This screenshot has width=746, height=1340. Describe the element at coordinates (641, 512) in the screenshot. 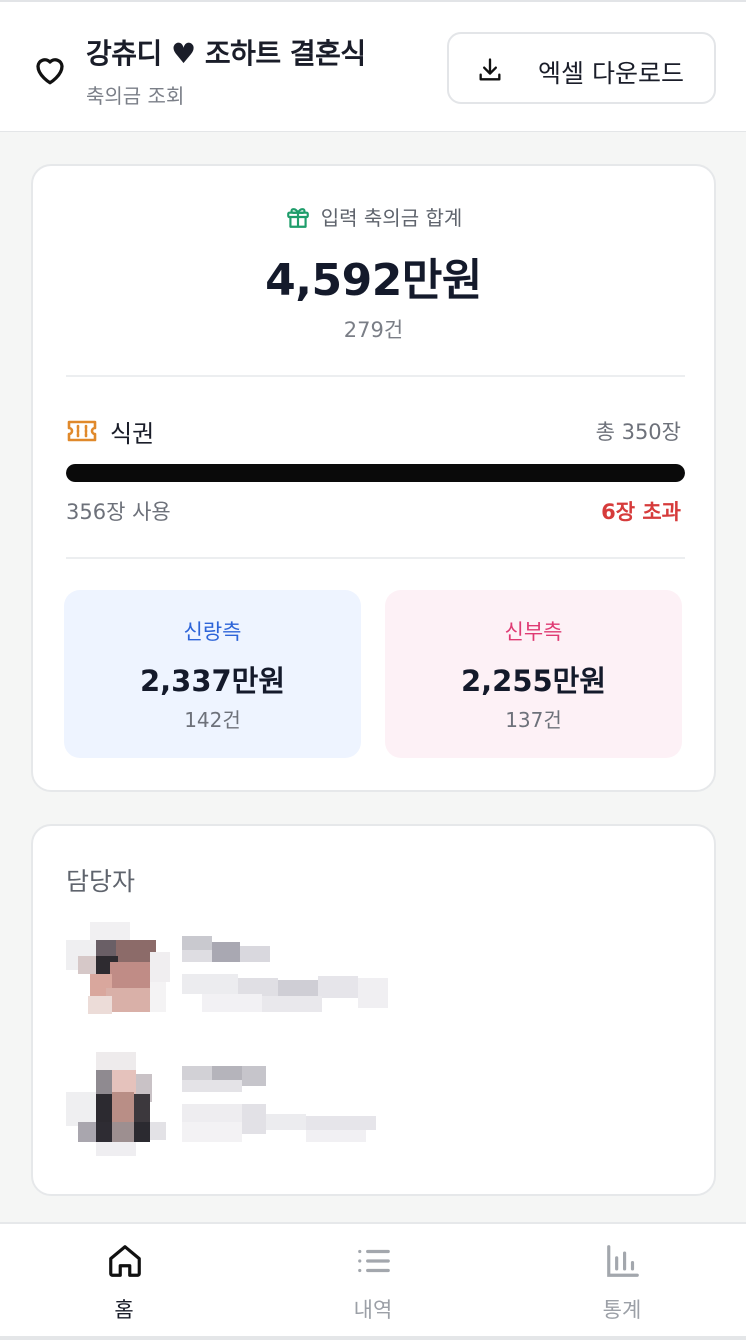

I see `ticket-over: 6장 초과` at that location.